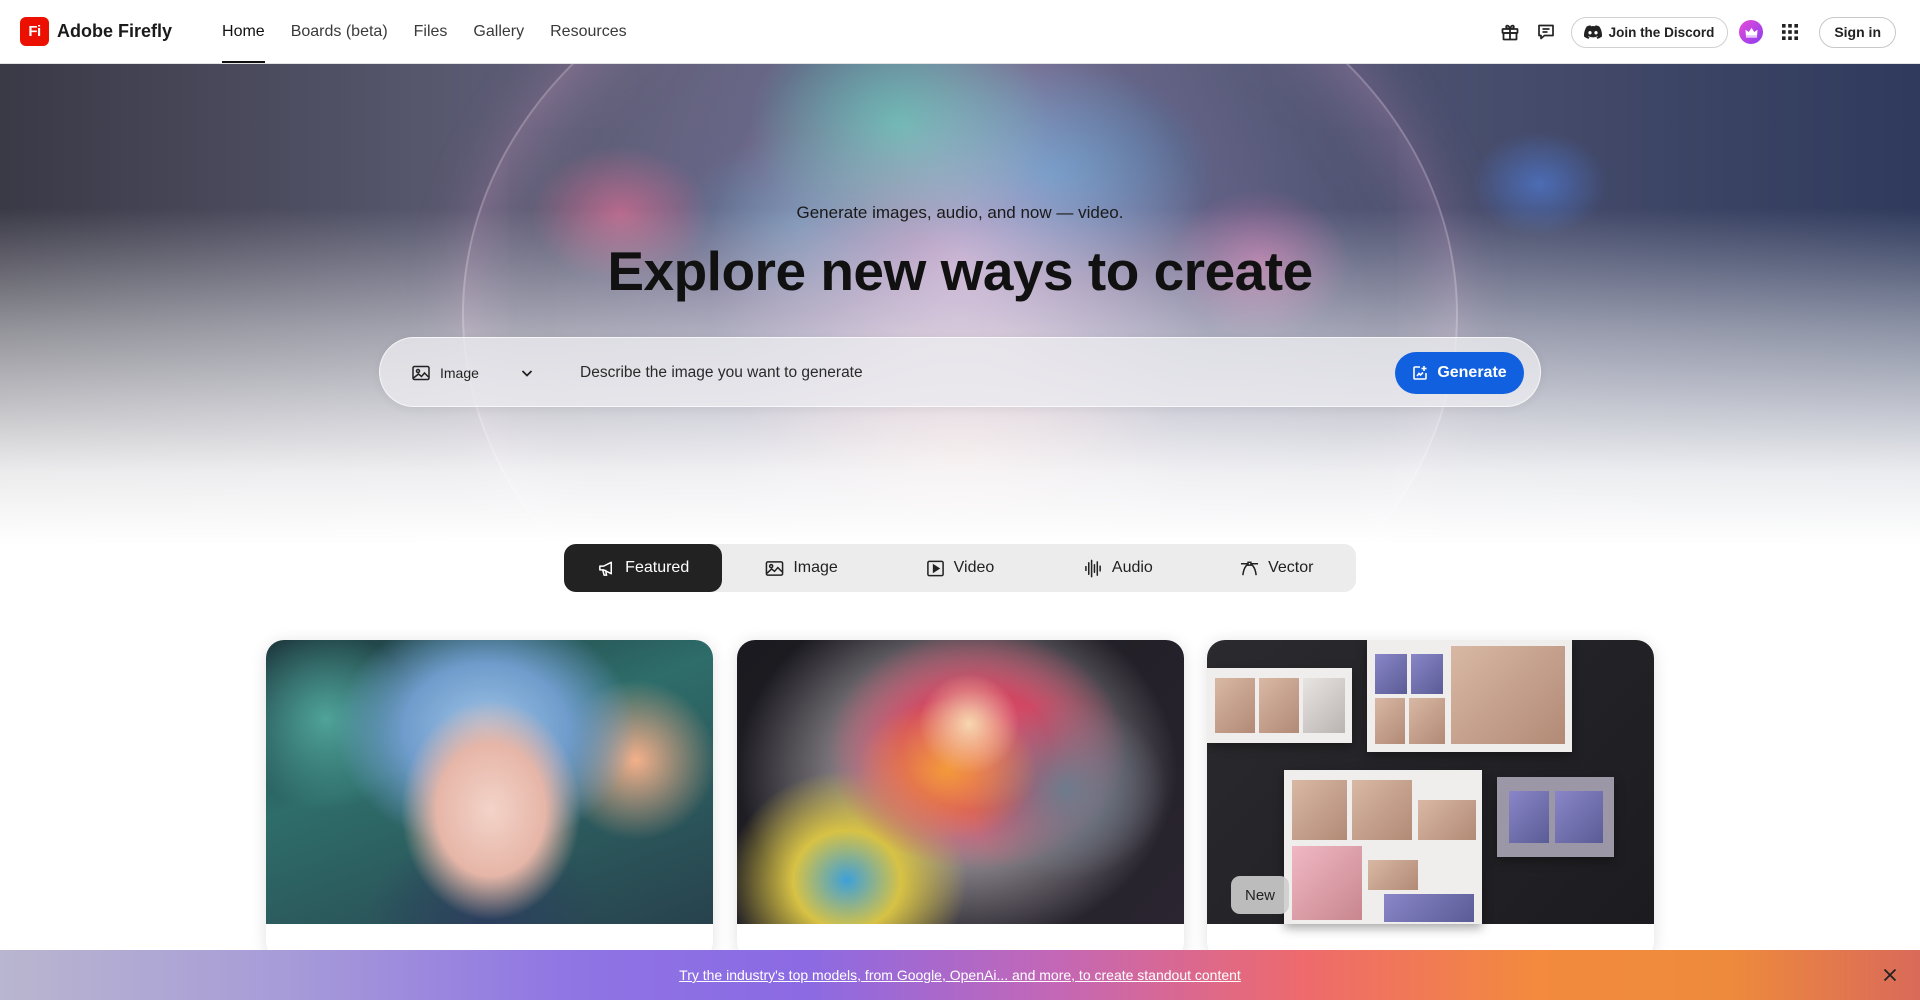  Describe the element at coordinates (1546, 32) in the screenshot. I see `chat-icon` at that location.